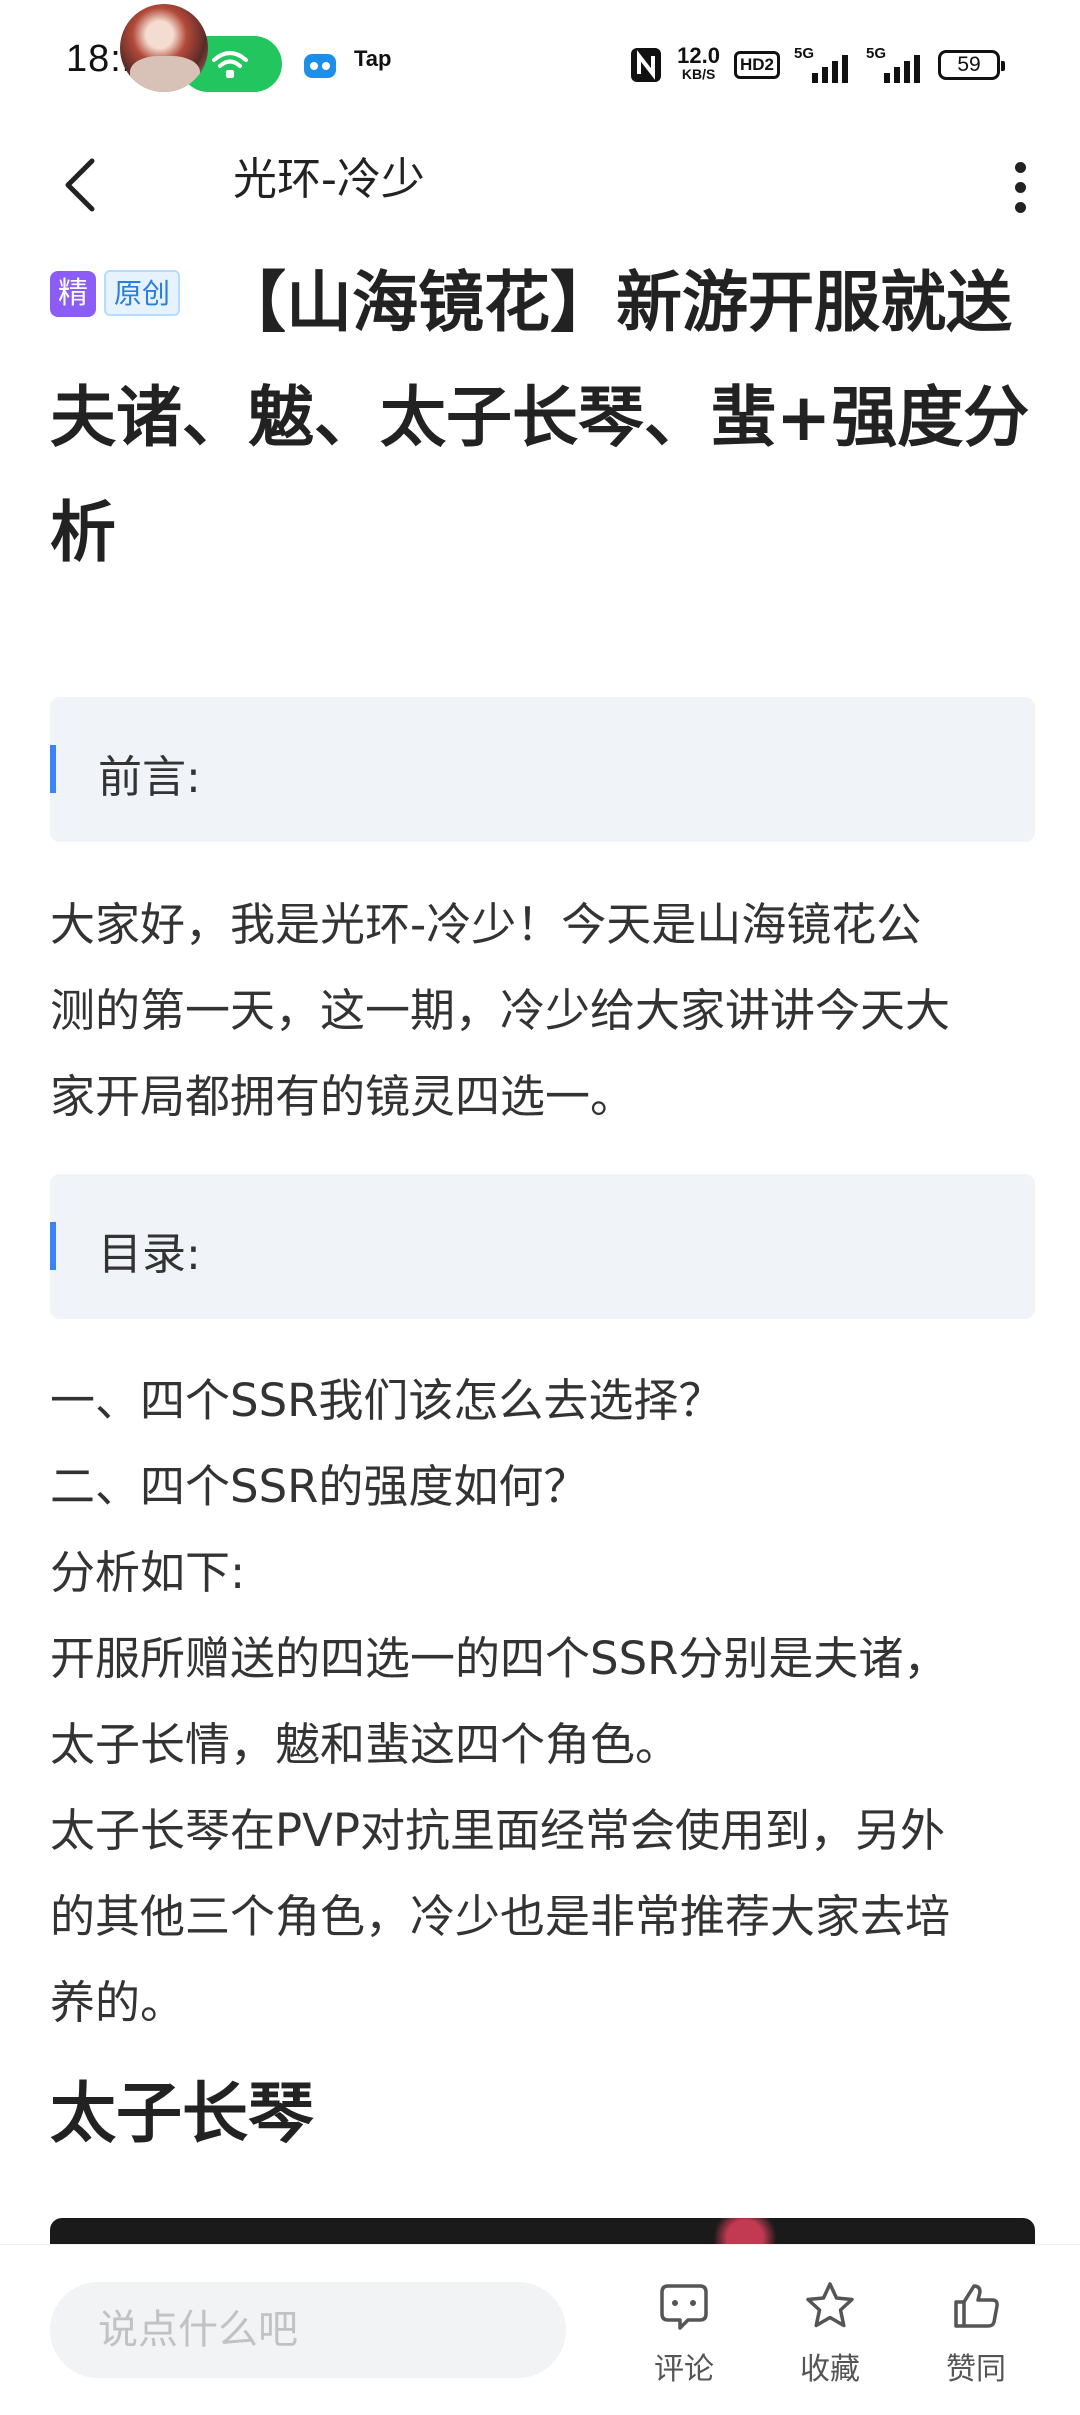 The width and height of the screenshot is (1080, 2415). Describe the element at coordinates (971, 65) in the screenshot. I see `battery-indicator: 59` at that location.